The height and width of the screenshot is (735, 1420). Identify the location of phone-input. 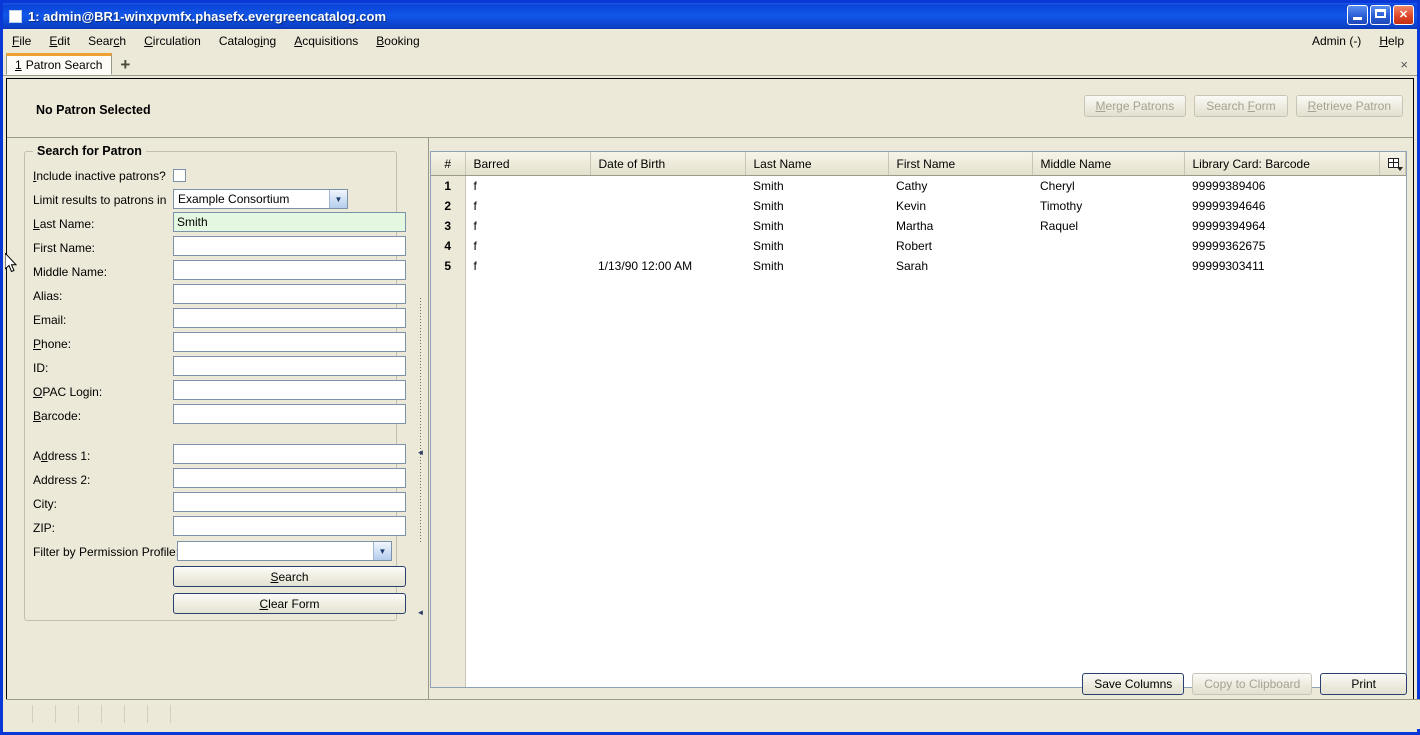
(289, 342).